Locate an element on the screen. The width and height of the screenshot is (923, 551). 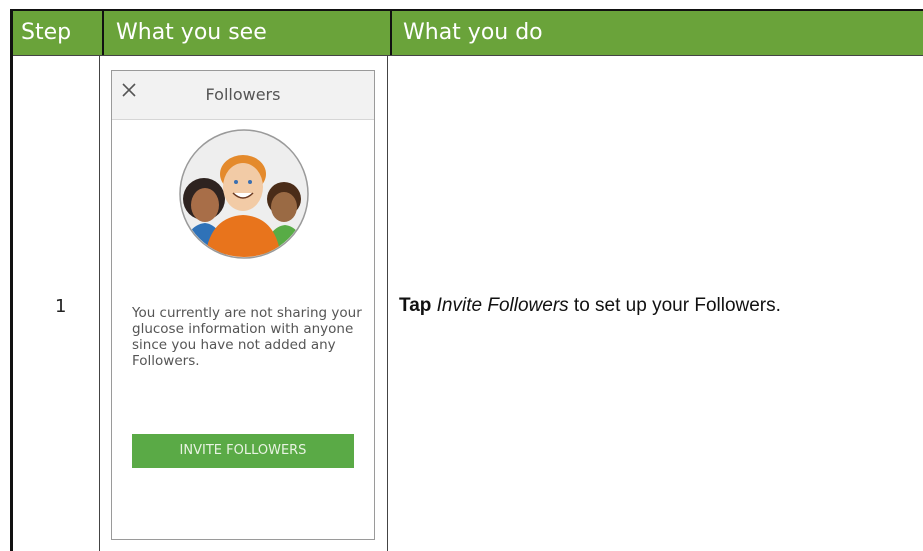
table-top-border is located at coordinates (466, 10).